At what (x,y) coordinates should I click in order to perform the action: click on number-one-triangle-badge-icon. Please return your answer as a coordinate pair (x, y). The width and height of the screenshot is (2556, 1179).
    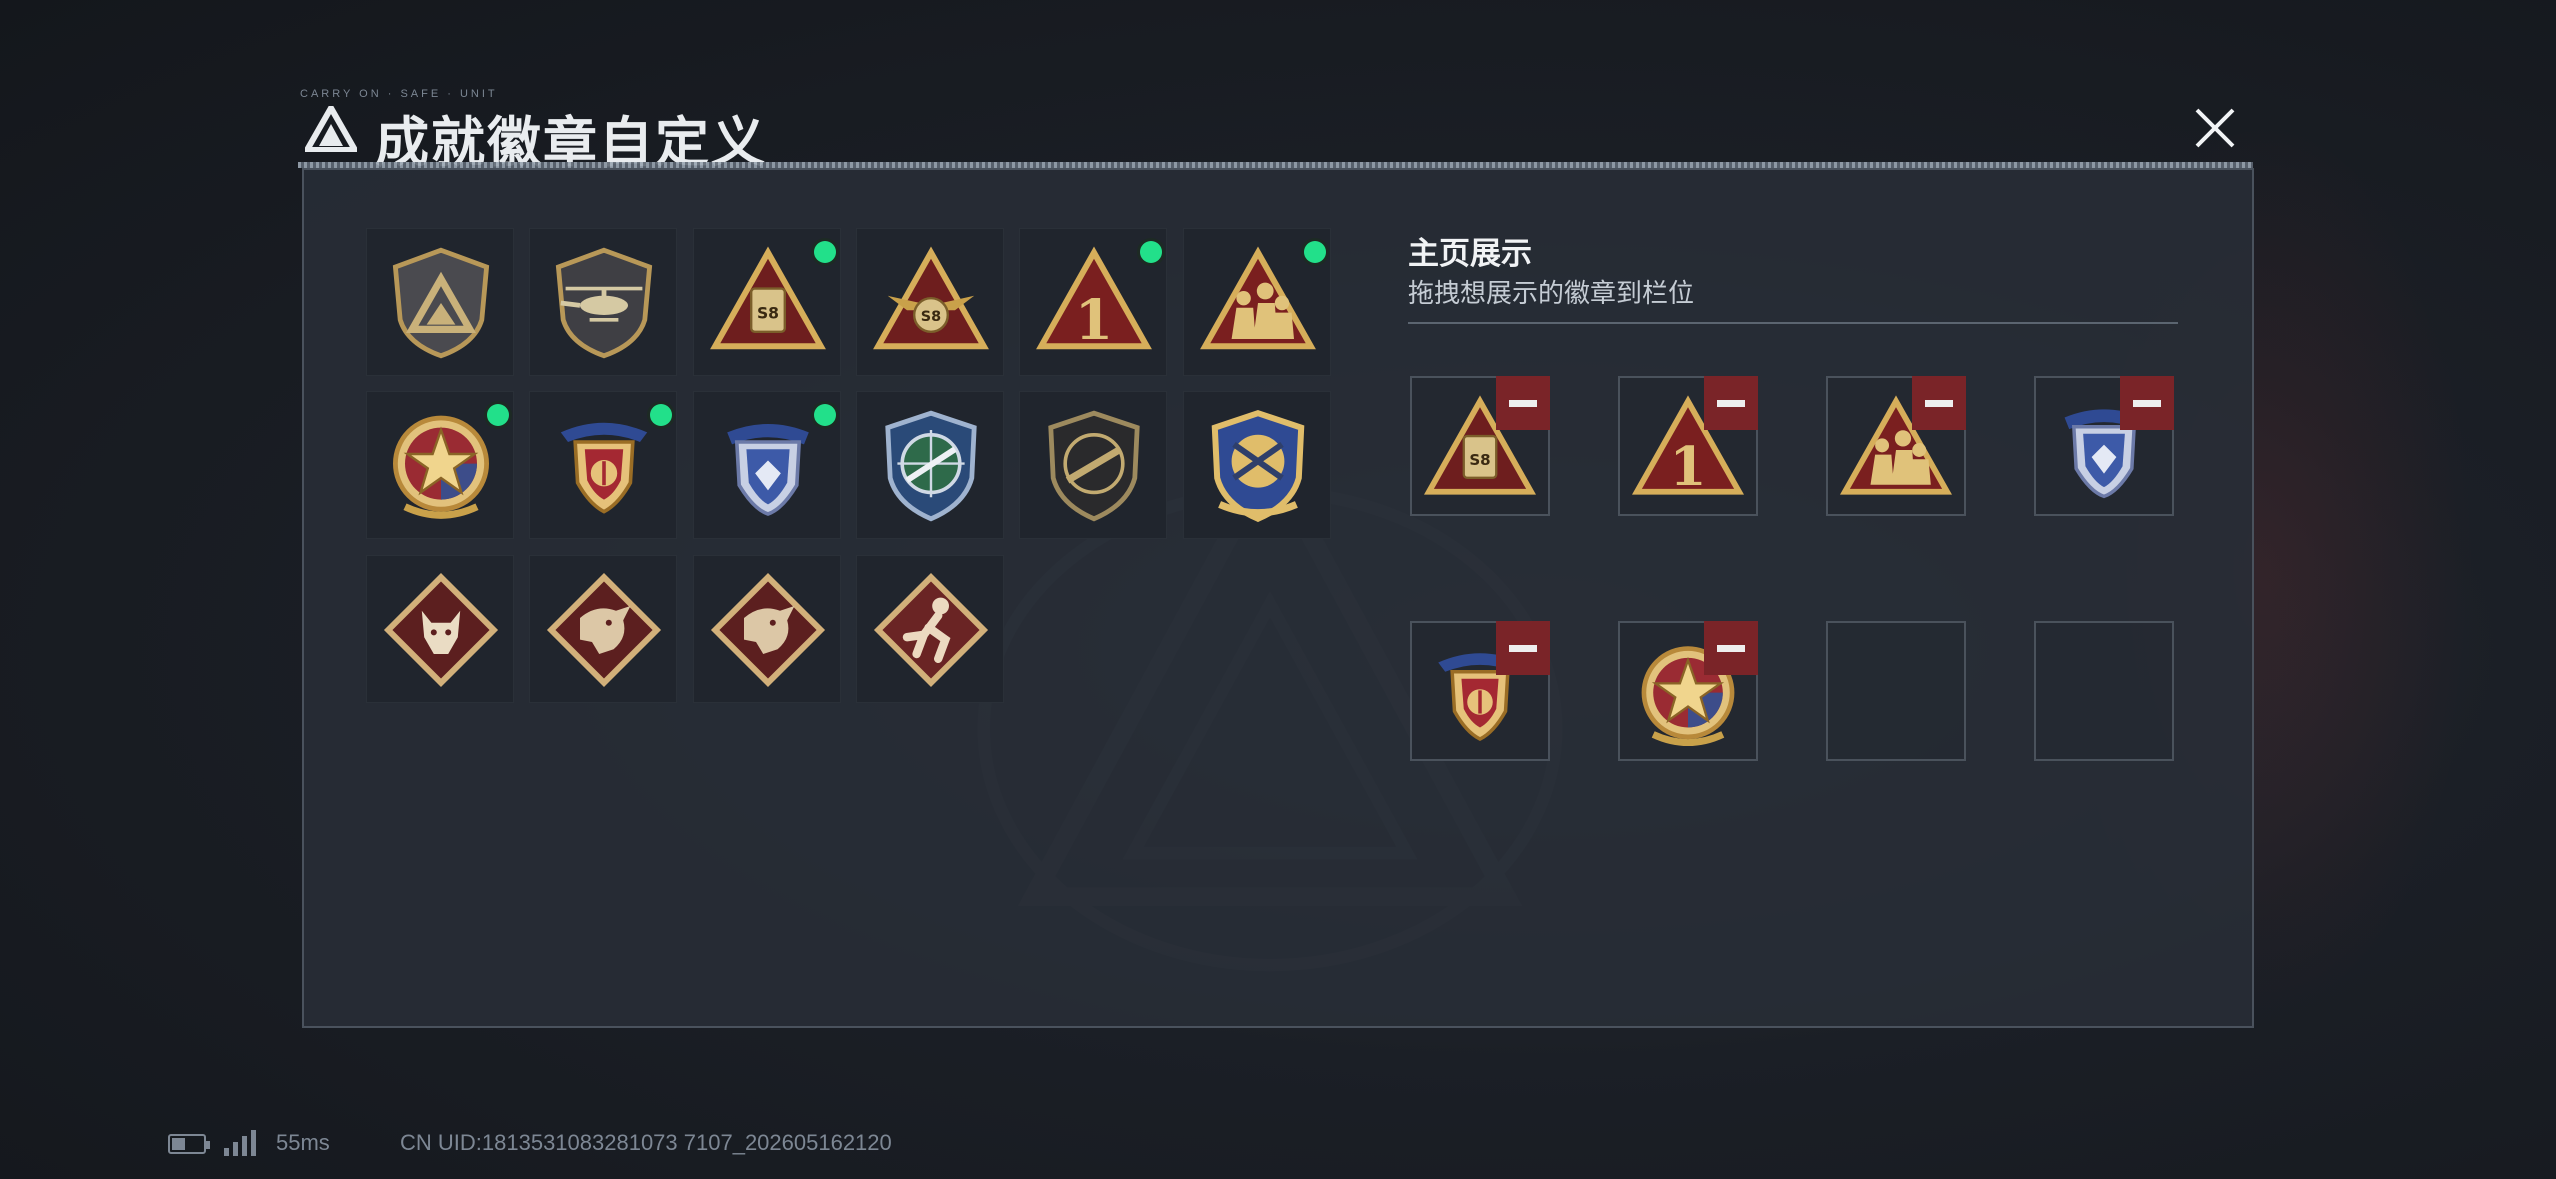
    Looking at the image, I should click on (1094, 303).